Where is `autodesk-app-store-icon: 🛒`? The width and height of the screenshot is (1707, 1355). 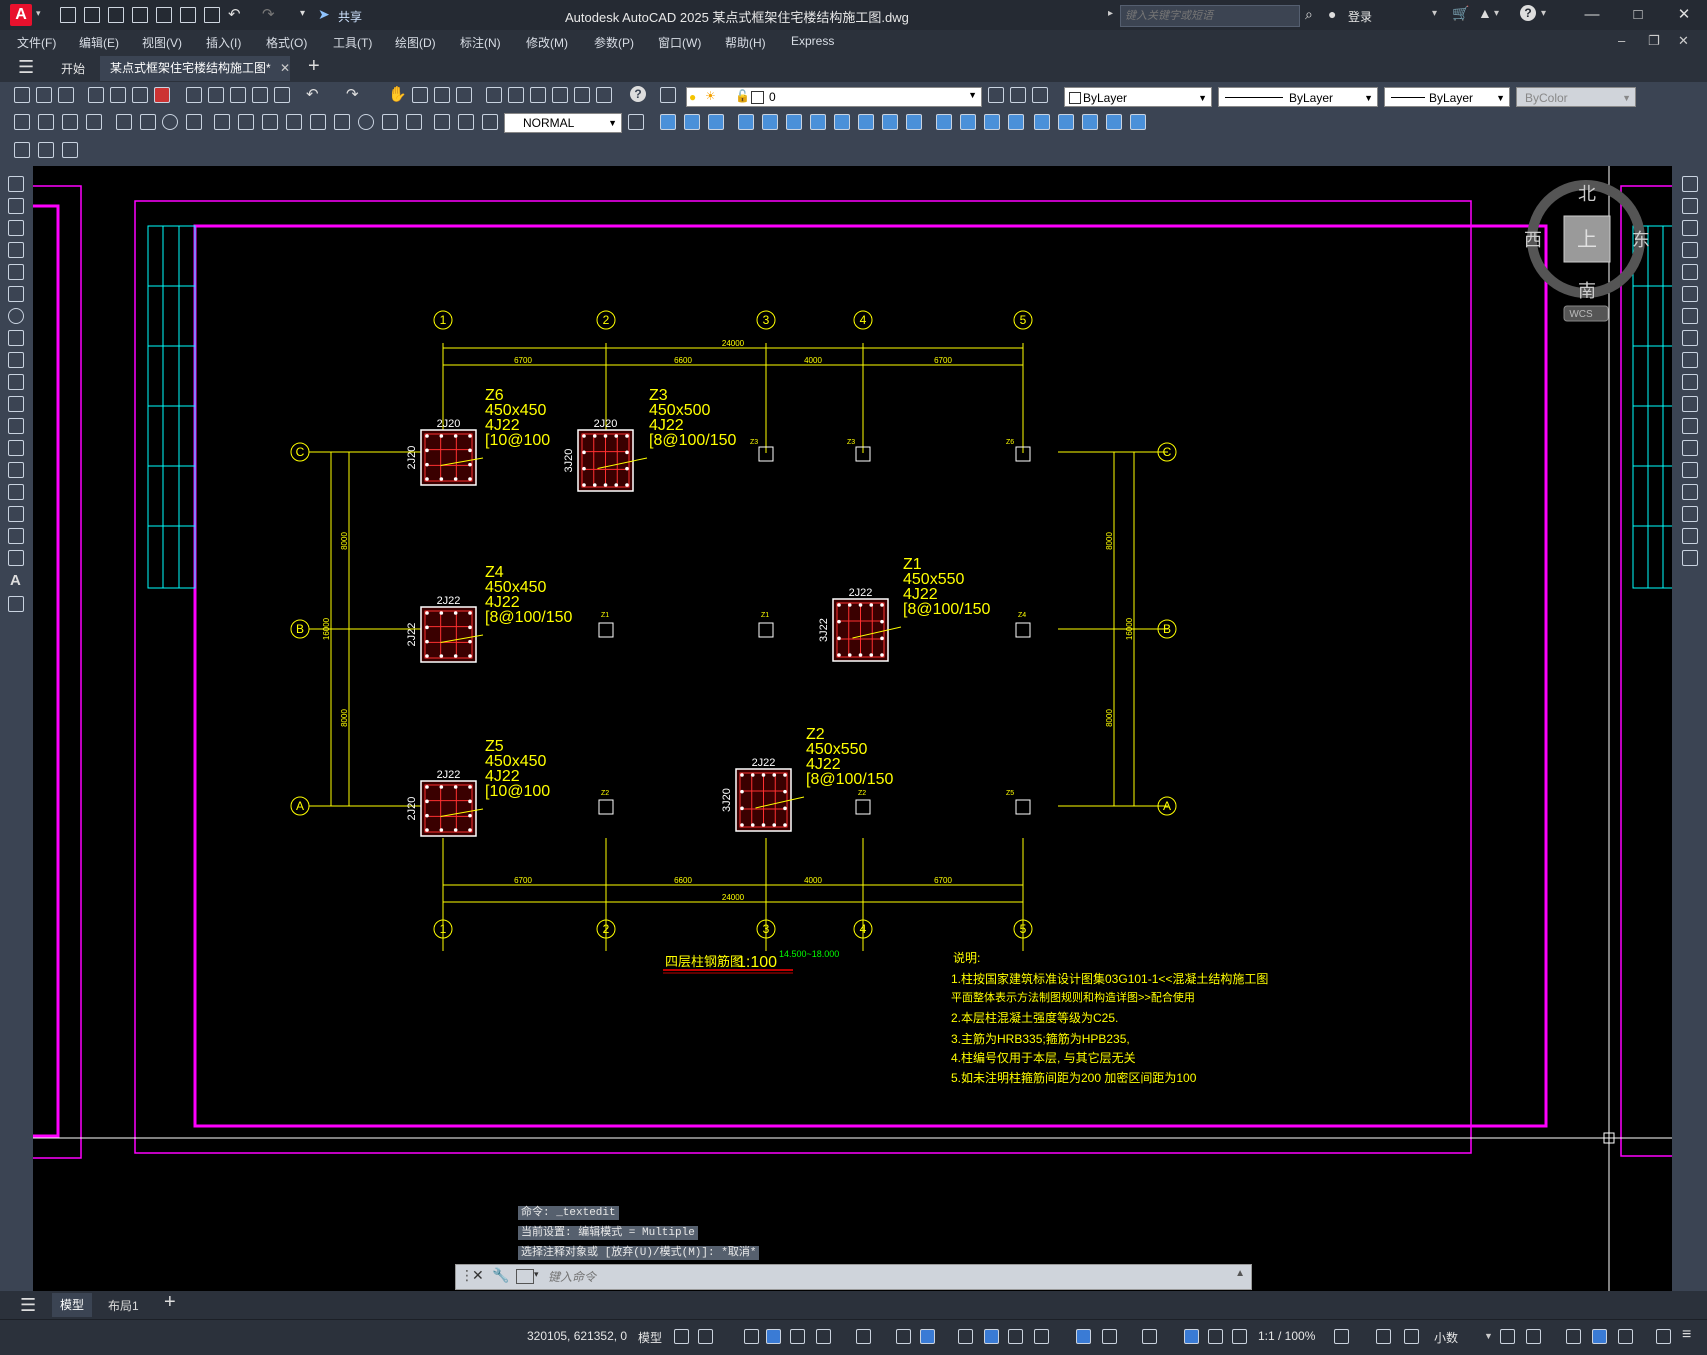 autodesk-app-store-icon: 🛒 is located at coordinates (1460, 13).